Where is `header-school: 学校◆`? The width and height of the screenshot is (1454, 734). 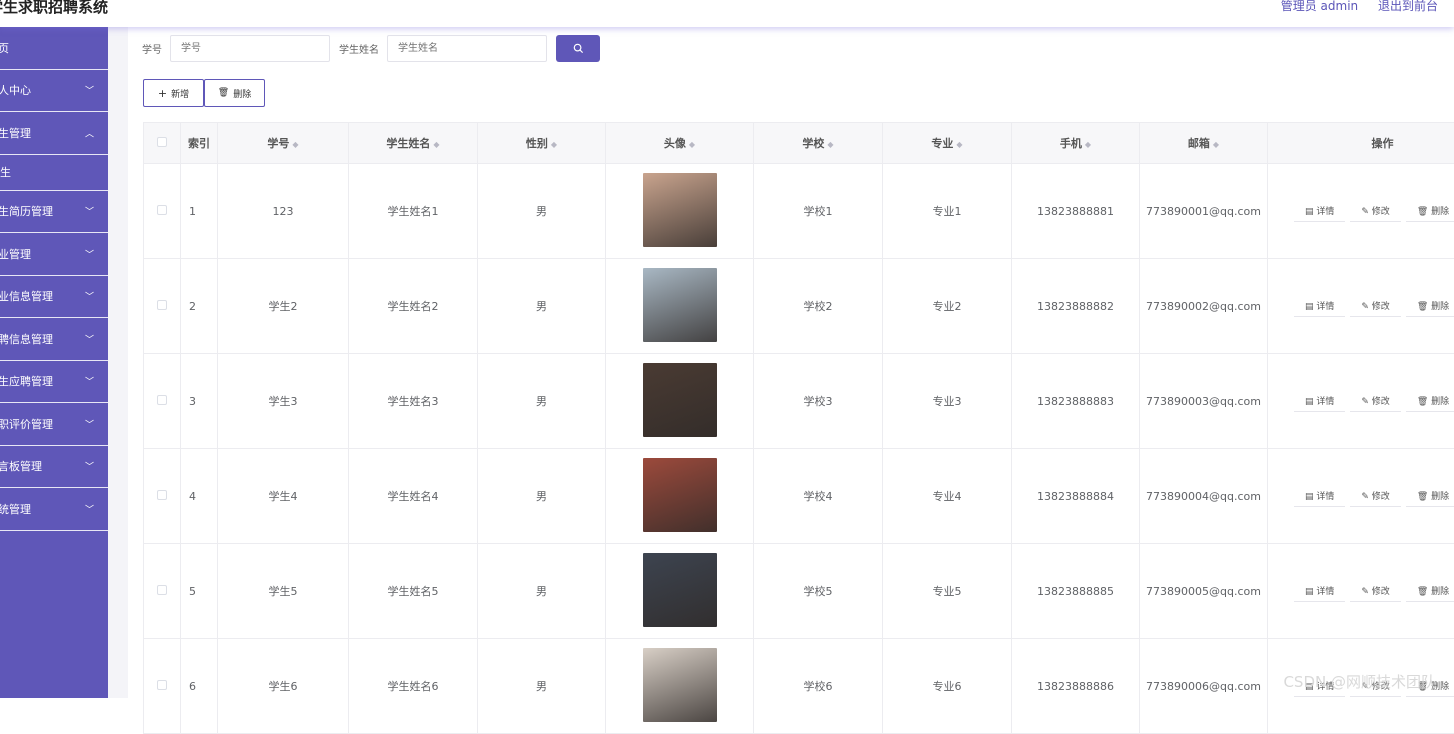 header-school: 学校◆ is located at coordinates (818, 143).